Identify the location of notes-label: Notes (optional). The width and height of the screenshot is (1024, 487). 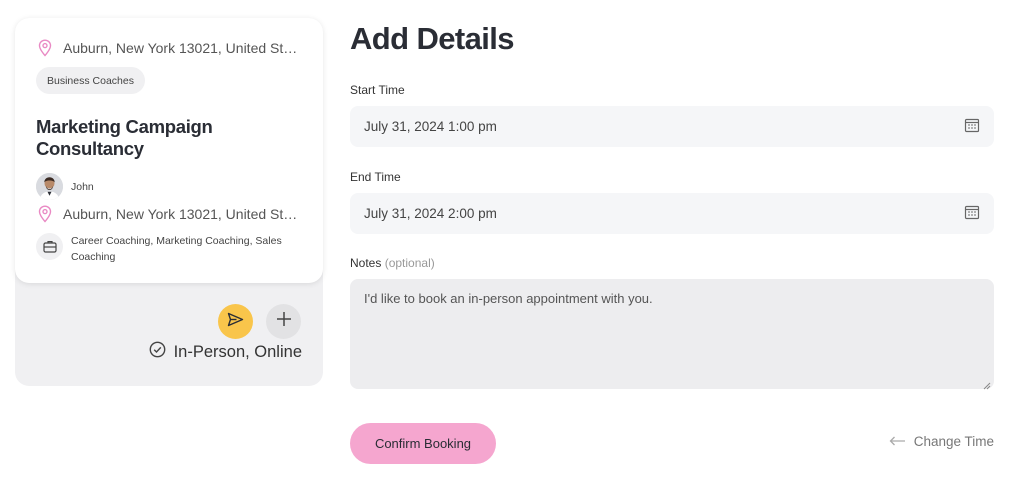
(392, 263).